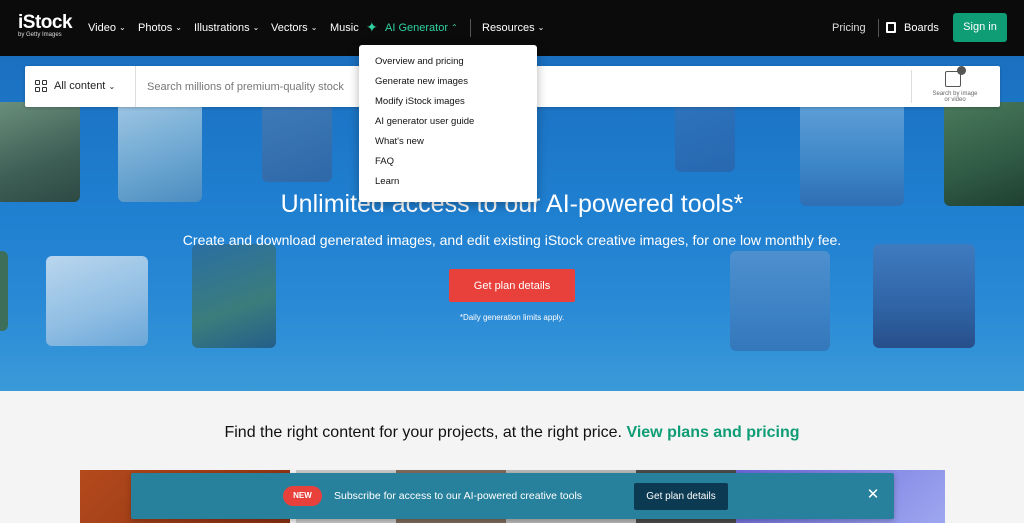 Image resolution: width=1024 pixels, height=523 pixels. Describe the element at coordinates (513, 28) in the screenshot. I see `nav-resources: Resources ⌄` at that location.